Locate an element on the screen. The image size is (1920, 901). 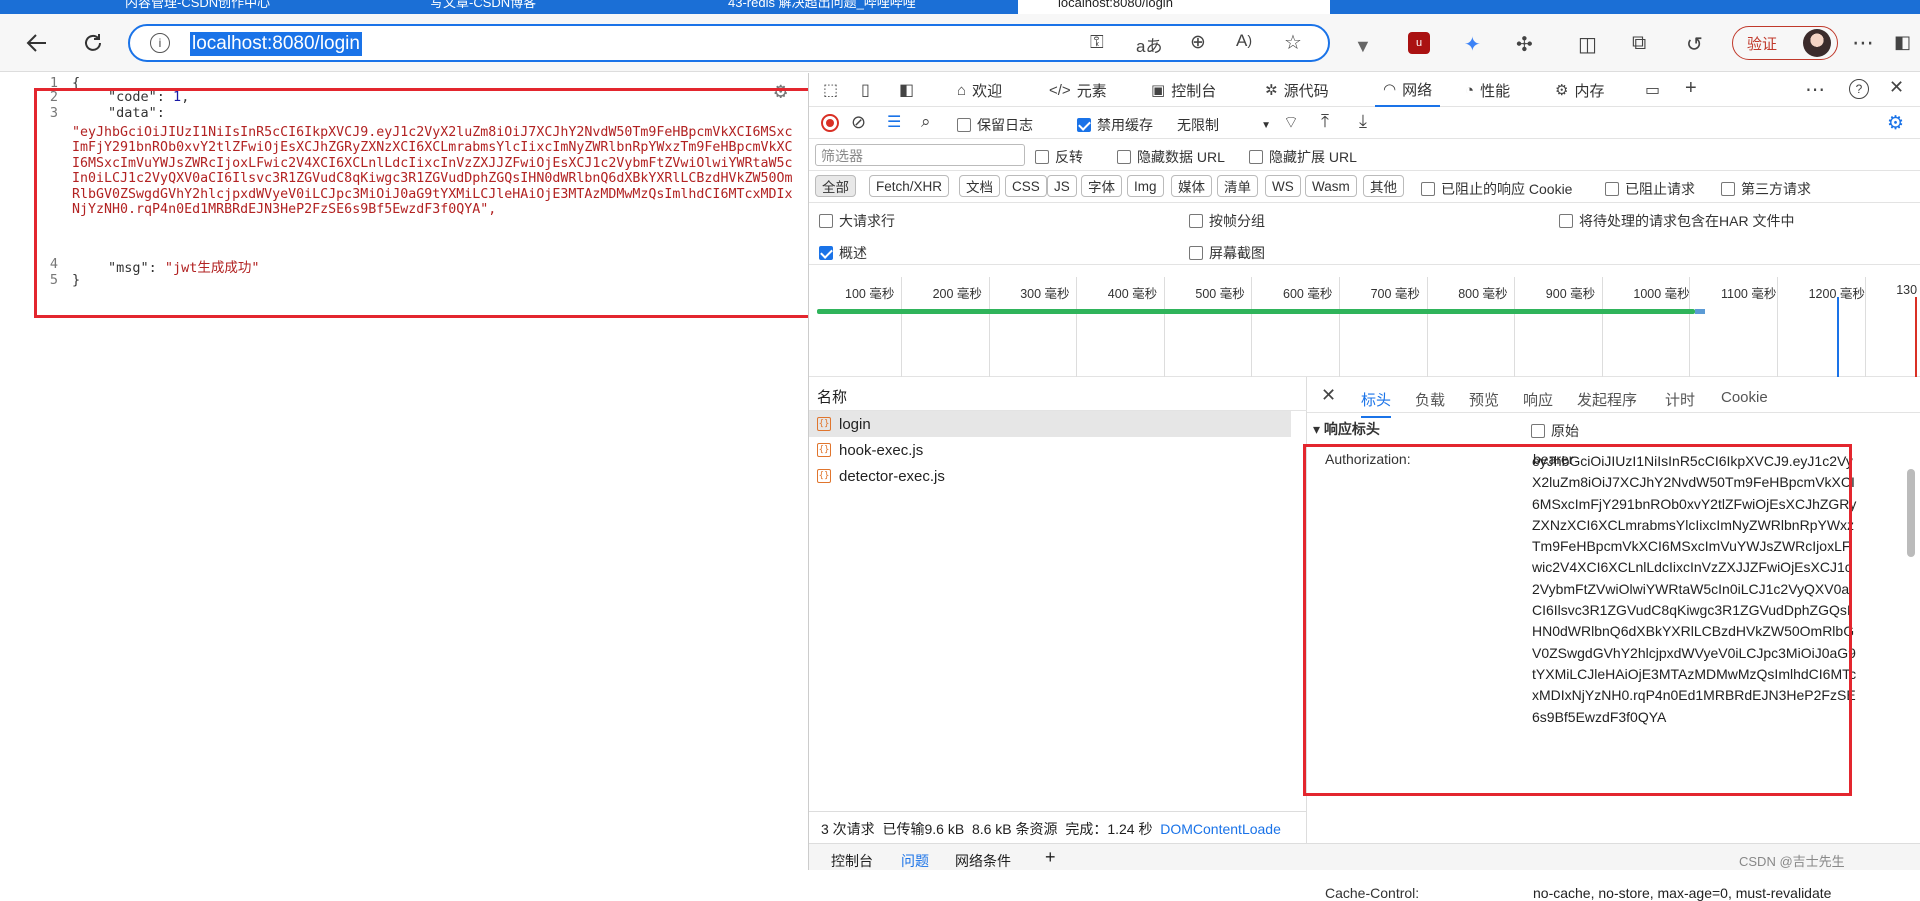
request-row: {} hook-exec.js is located at coordinates (870, 450).